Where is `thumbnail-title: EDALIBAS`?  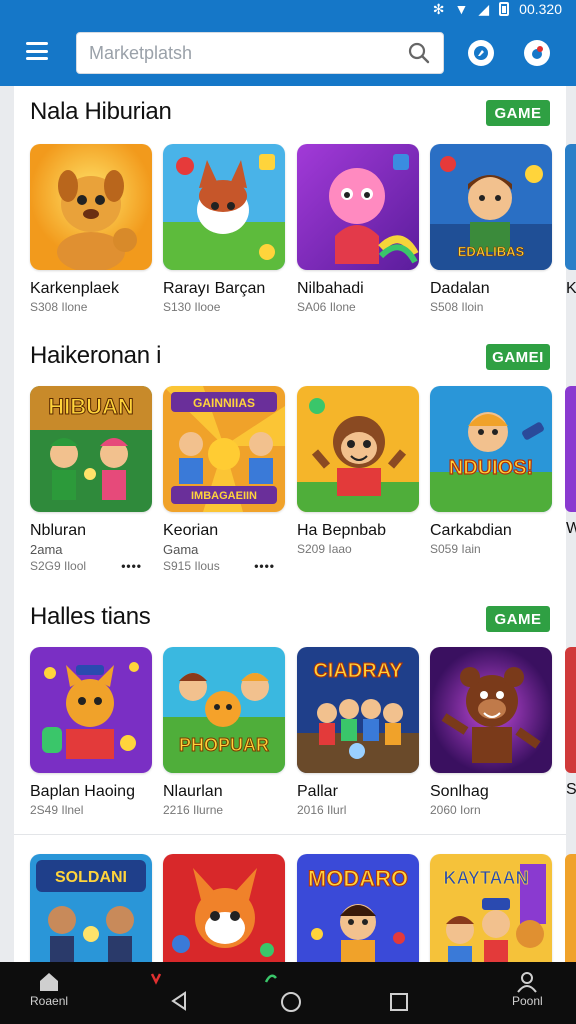
thumbnail-title: EDALIBAS is located at coordinates (491, 251).